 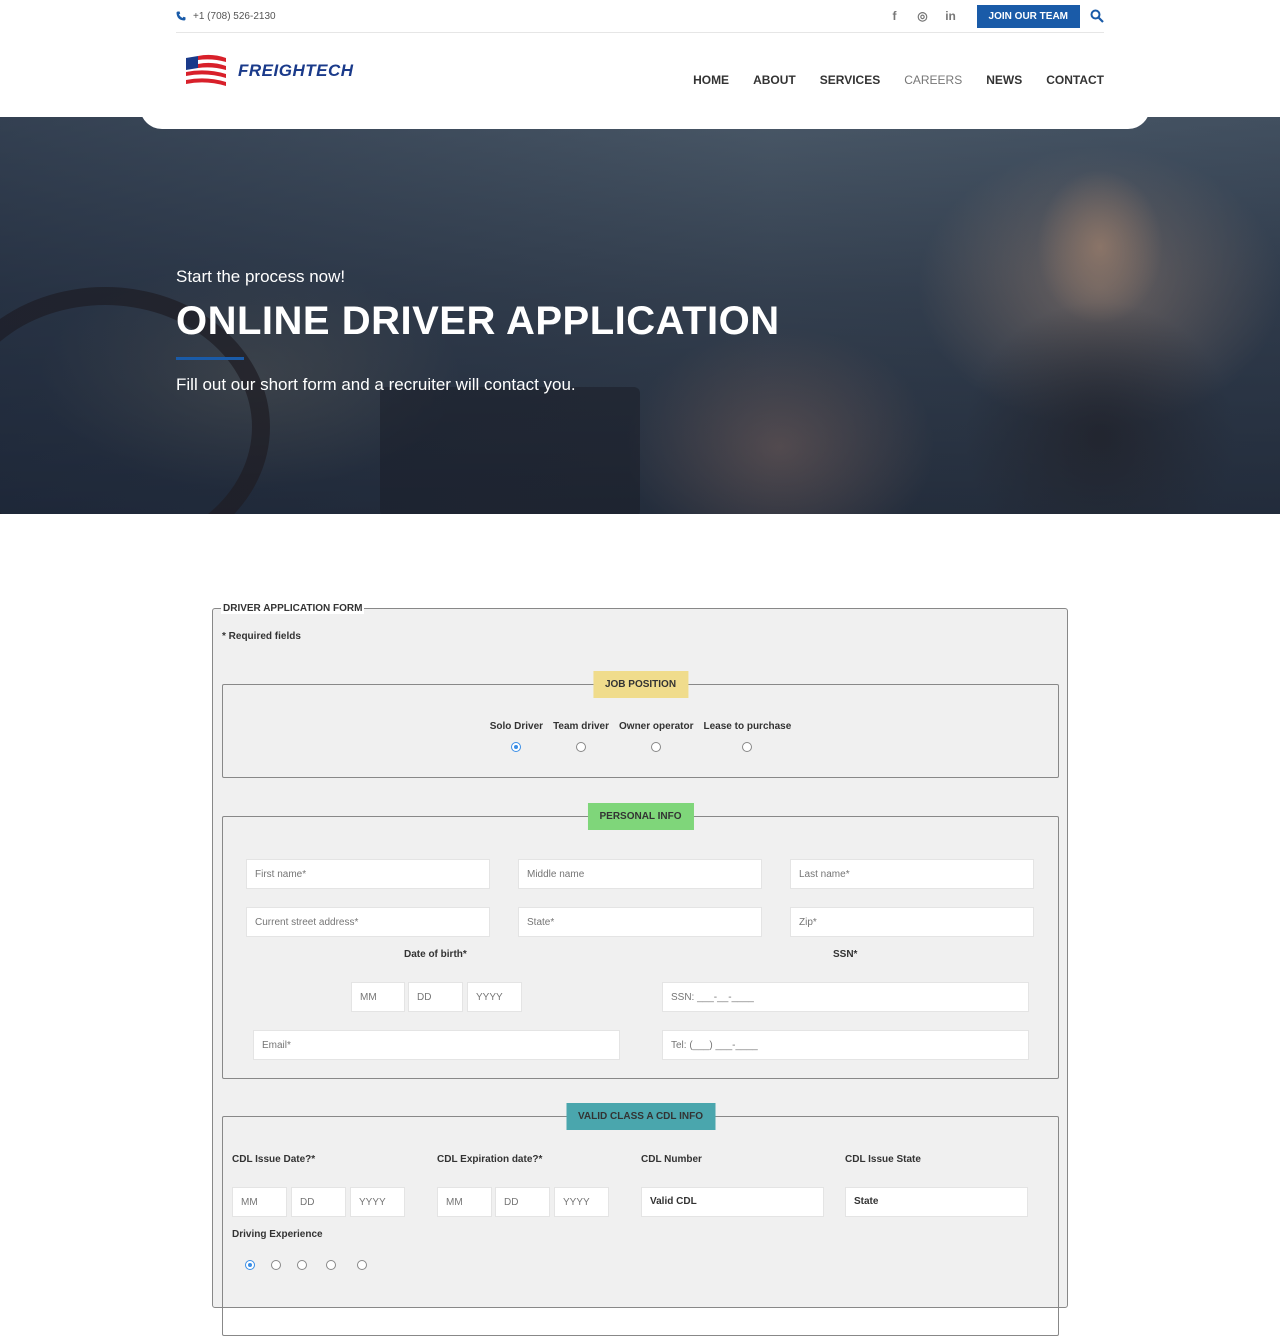 I want to click on last-name-input, so click(x=912, y=874).